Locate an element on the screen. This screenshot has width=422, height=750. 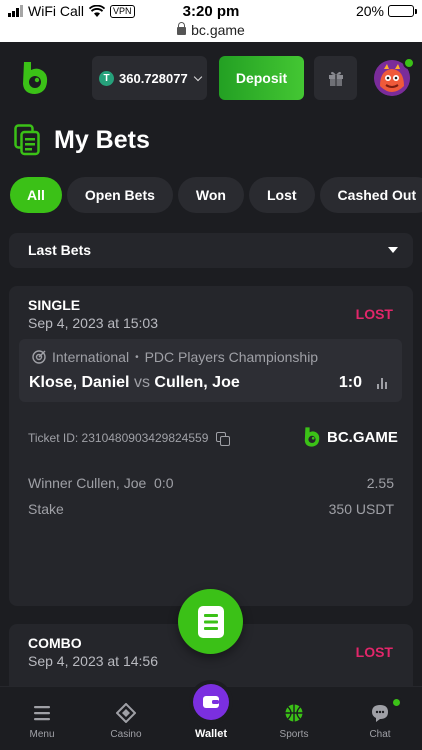
tab-lost: Lost is located at coordinates (281, 195).